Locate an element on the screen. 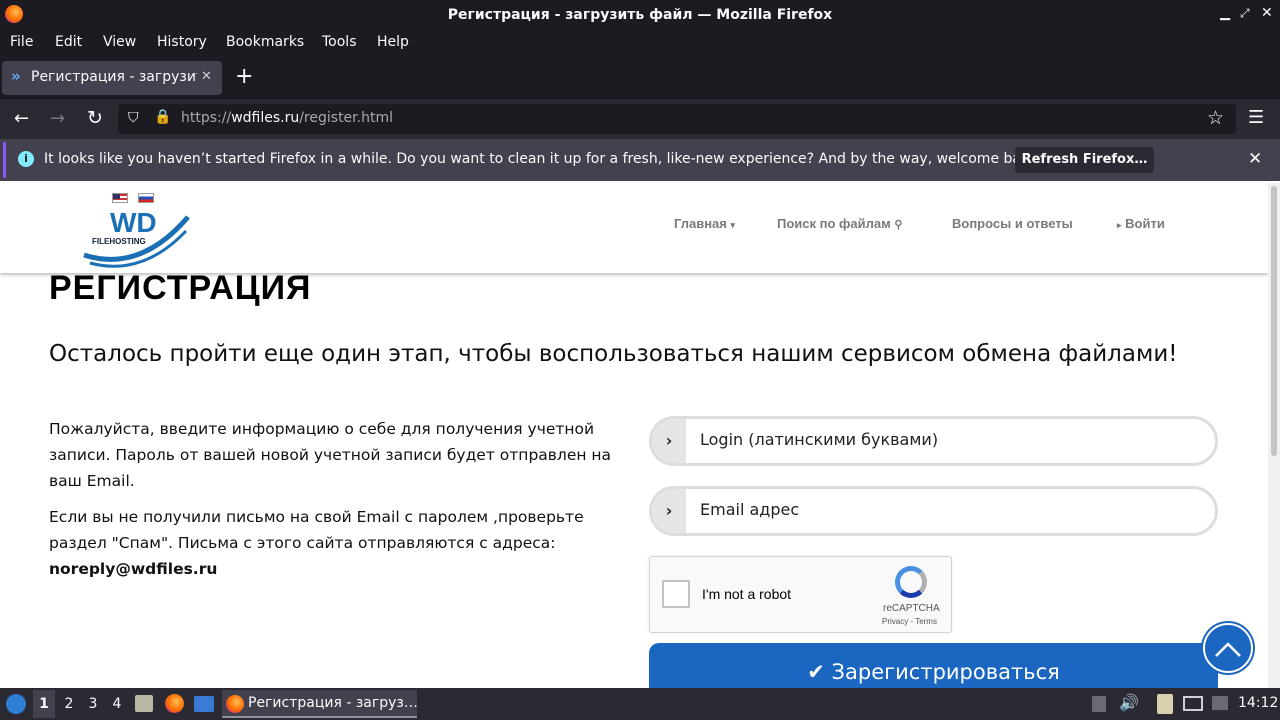 The height and width of the screenshot is (720, 1280). email-placeholder: Email адрес is located at coordinates (750, 509).